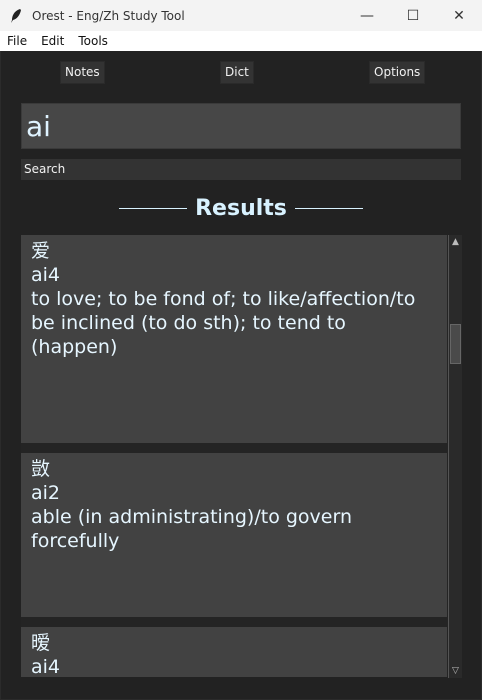 The image size is (482, 700). What do you see at coordinates (241, 126) in the screenshot?
I see `search-input: ai` at bounding box center [241, 126].